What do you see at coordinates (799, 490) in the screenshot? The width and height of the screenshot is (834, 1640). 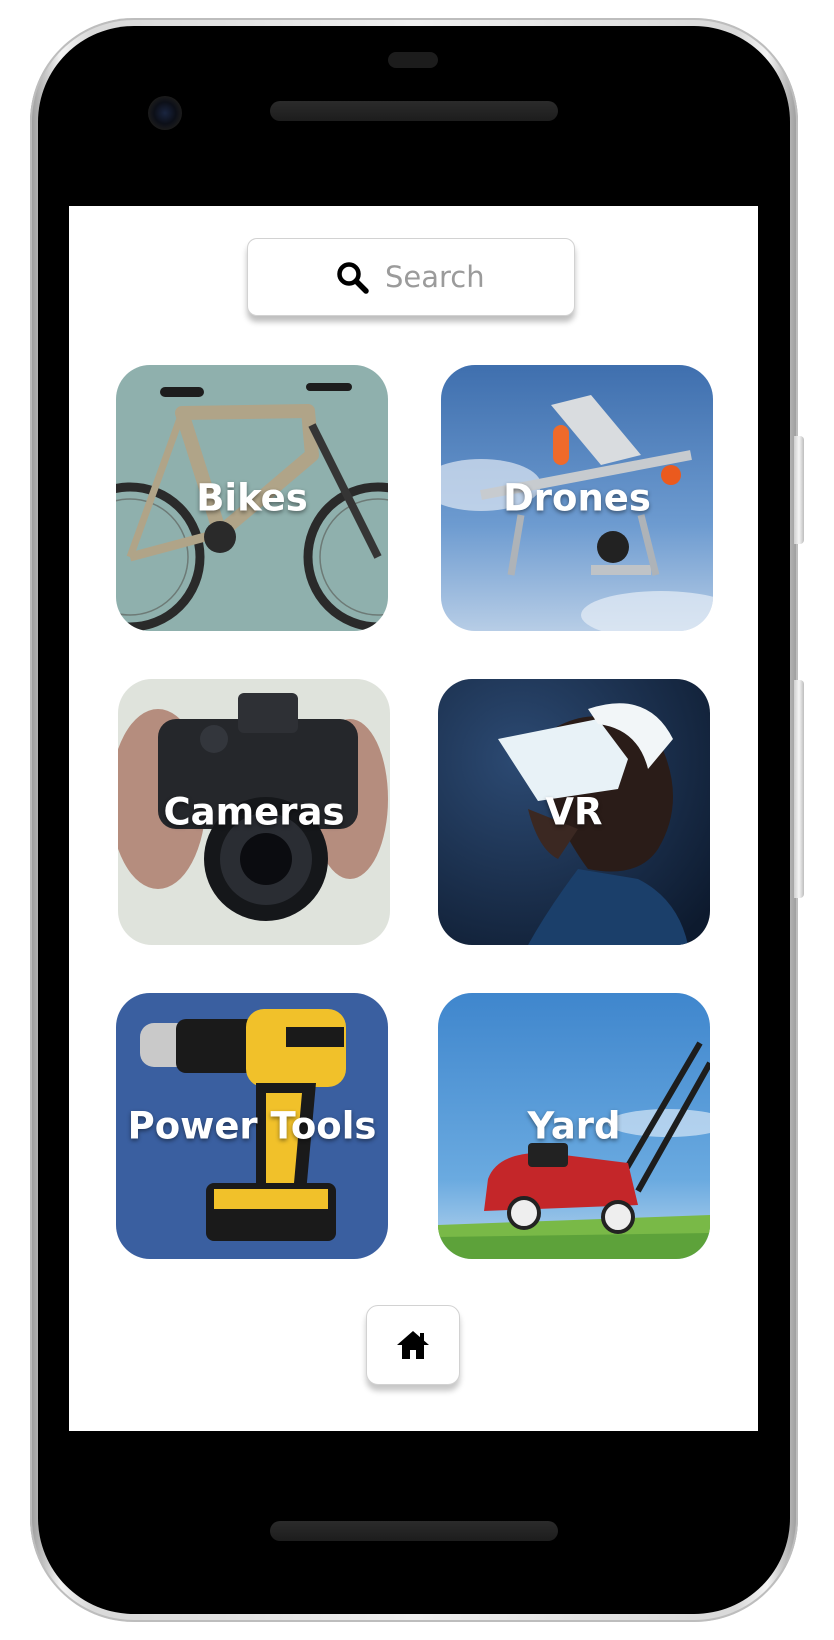 I see `volume-button` at bounding box center [799, 490].